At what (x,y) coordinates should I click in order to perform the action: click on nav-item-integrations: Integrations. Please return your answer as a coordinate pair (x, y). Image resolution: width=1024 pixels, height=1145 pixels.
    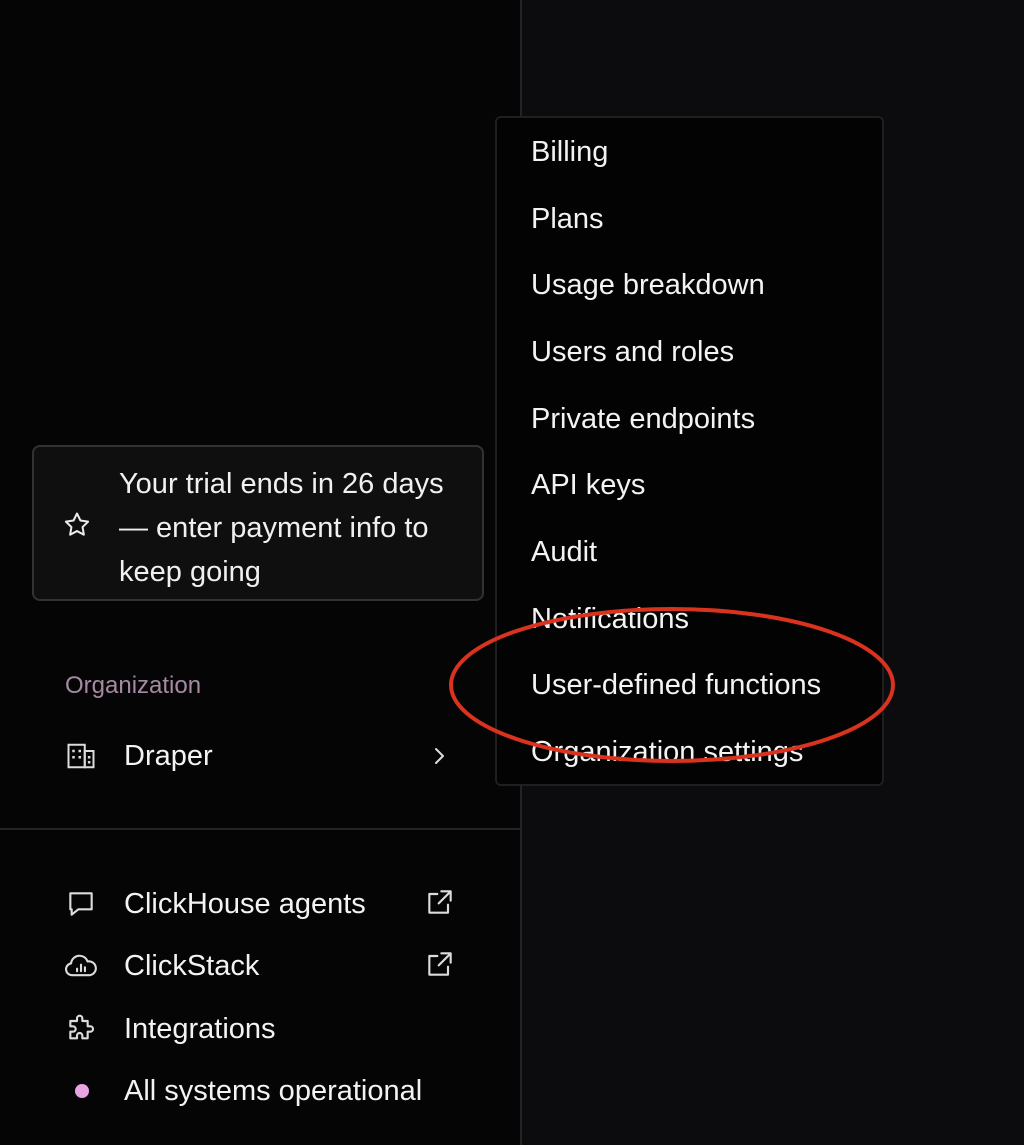
    Looking at the image, I should click on (250, 1029).